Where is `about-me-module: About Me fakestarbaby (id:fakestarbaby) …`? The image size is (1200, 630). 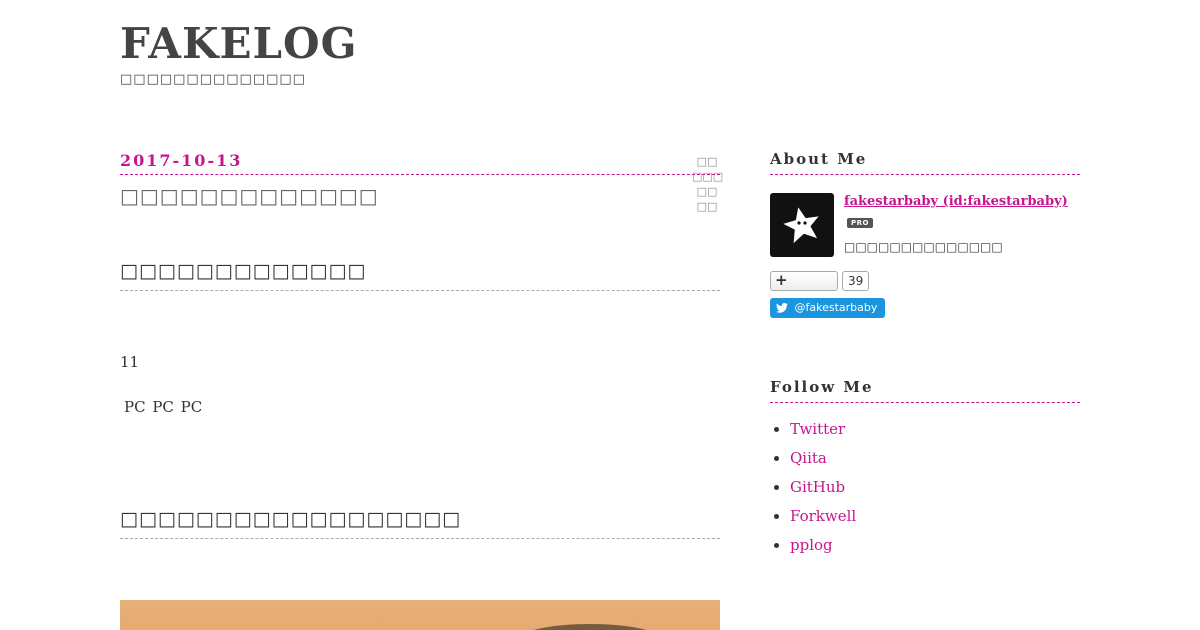
about-me-module: About Me fakestarbaby (id:fakestarbaby) … is located at coordinates (925, 234).